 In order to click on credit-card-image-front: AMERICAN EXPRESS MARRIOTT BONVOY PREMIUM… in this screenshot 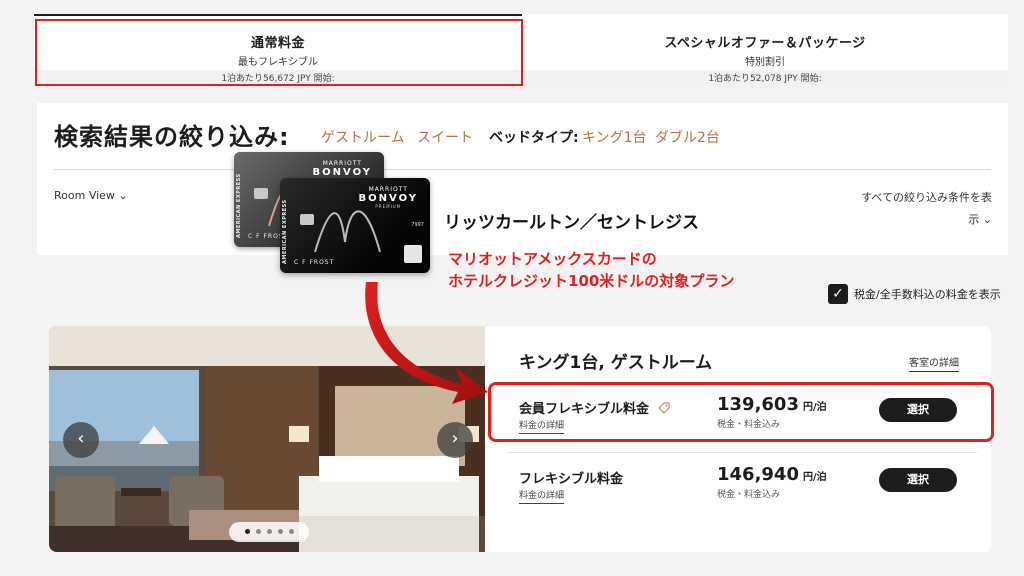, I will do `click(355, 225)`.